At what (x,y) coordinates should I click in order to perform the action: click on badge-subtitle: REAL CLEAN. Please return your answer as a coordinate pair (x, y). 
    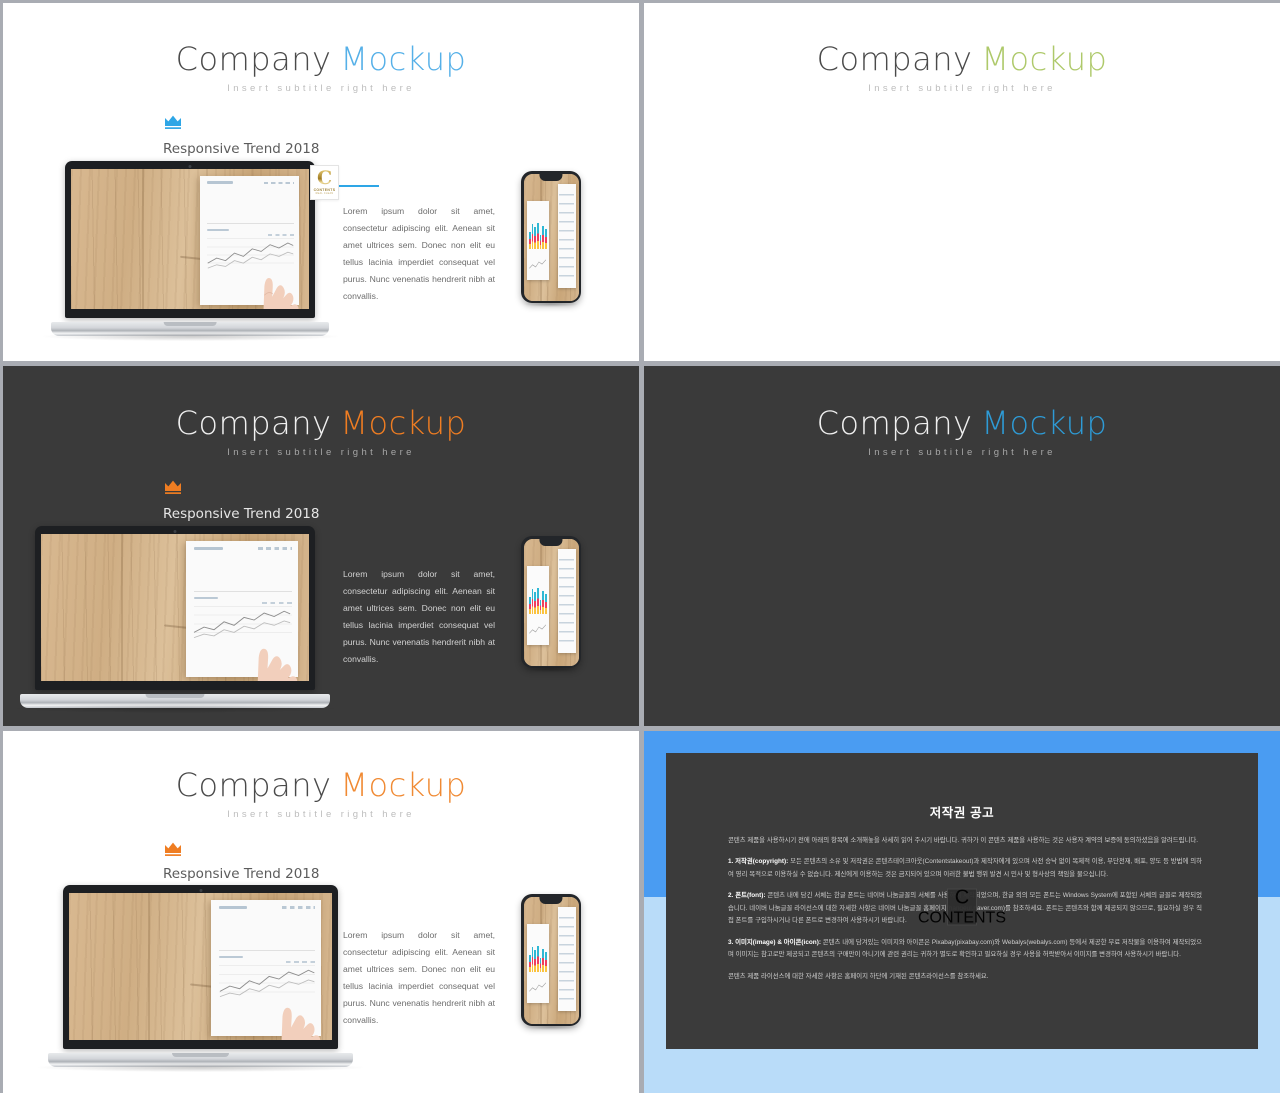
    Looking at the image, I should click on (324, 193).